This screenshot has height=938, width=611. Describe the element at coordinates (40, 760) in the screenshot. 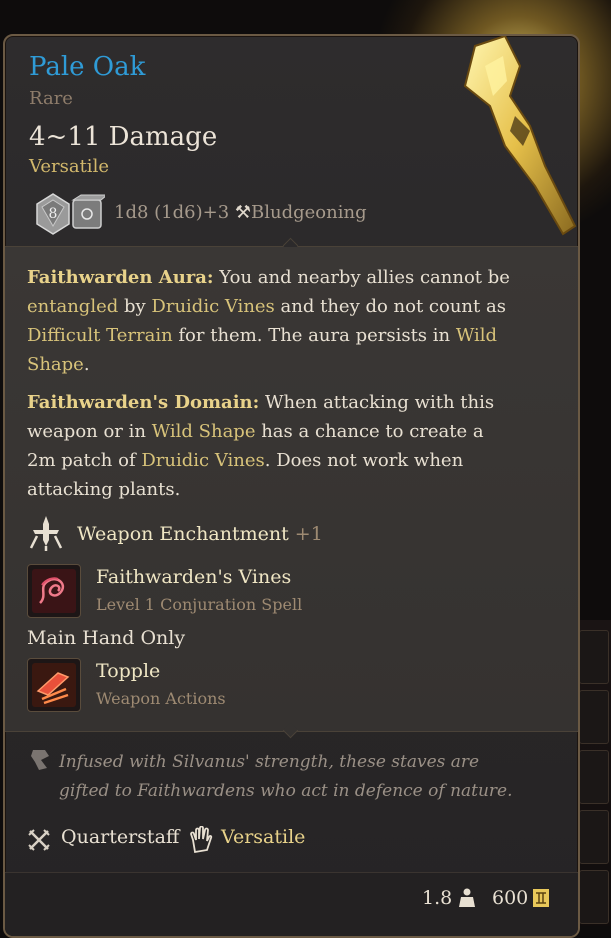

I see `quill-icon` at that location.